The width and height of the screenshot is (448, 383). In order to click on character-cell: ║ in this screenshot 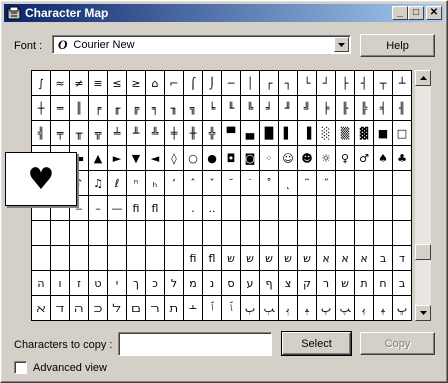, I will do `click(79, 108)`.